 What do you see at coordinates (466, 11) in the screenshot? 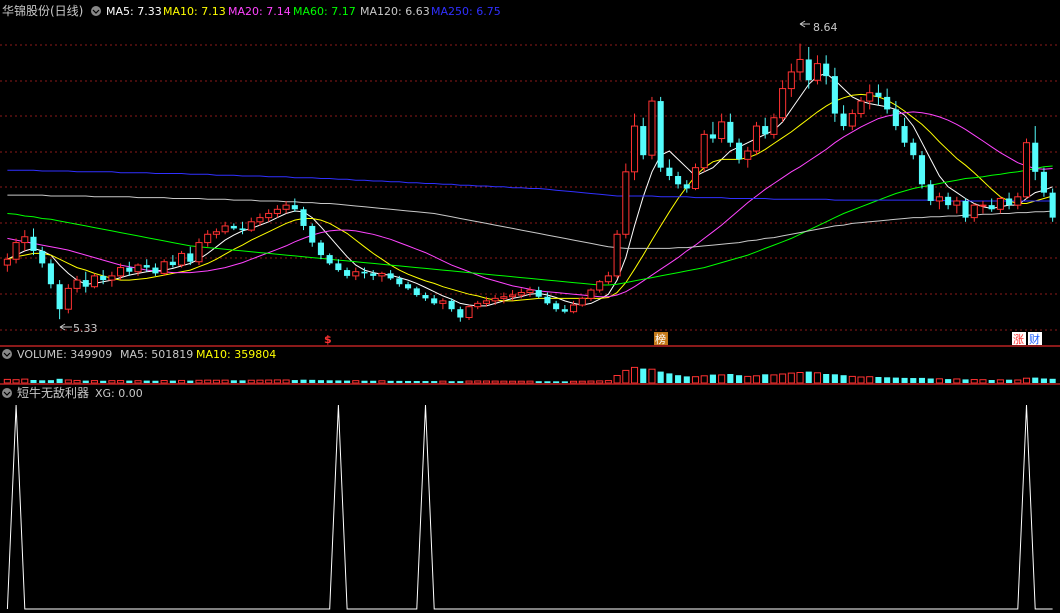
I see `ma250-legend: MA250: 6.75` at bounding box center [466, 11].